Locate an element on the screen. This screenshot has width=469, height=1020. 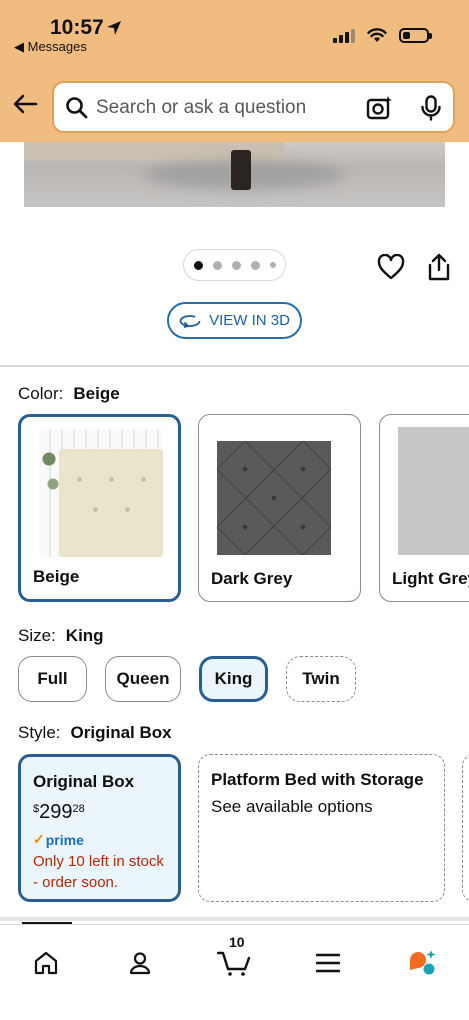
cart-icon is located at coordinates (234, 963).